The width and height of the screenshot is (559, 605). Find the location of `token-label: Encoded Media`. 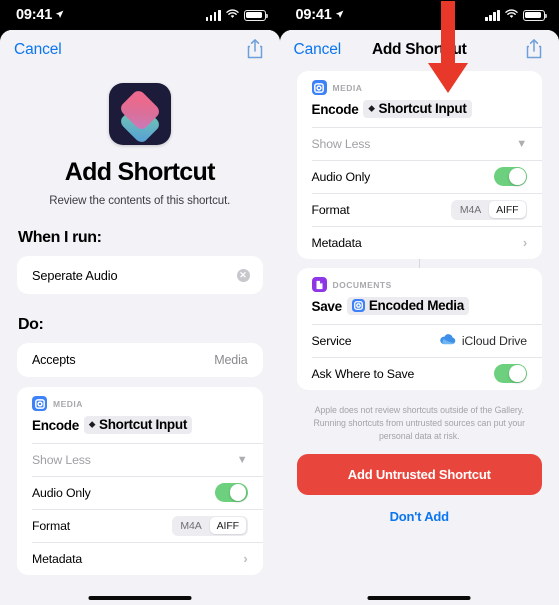

token-label: Encoded Media is located at coordinates (416, 305).